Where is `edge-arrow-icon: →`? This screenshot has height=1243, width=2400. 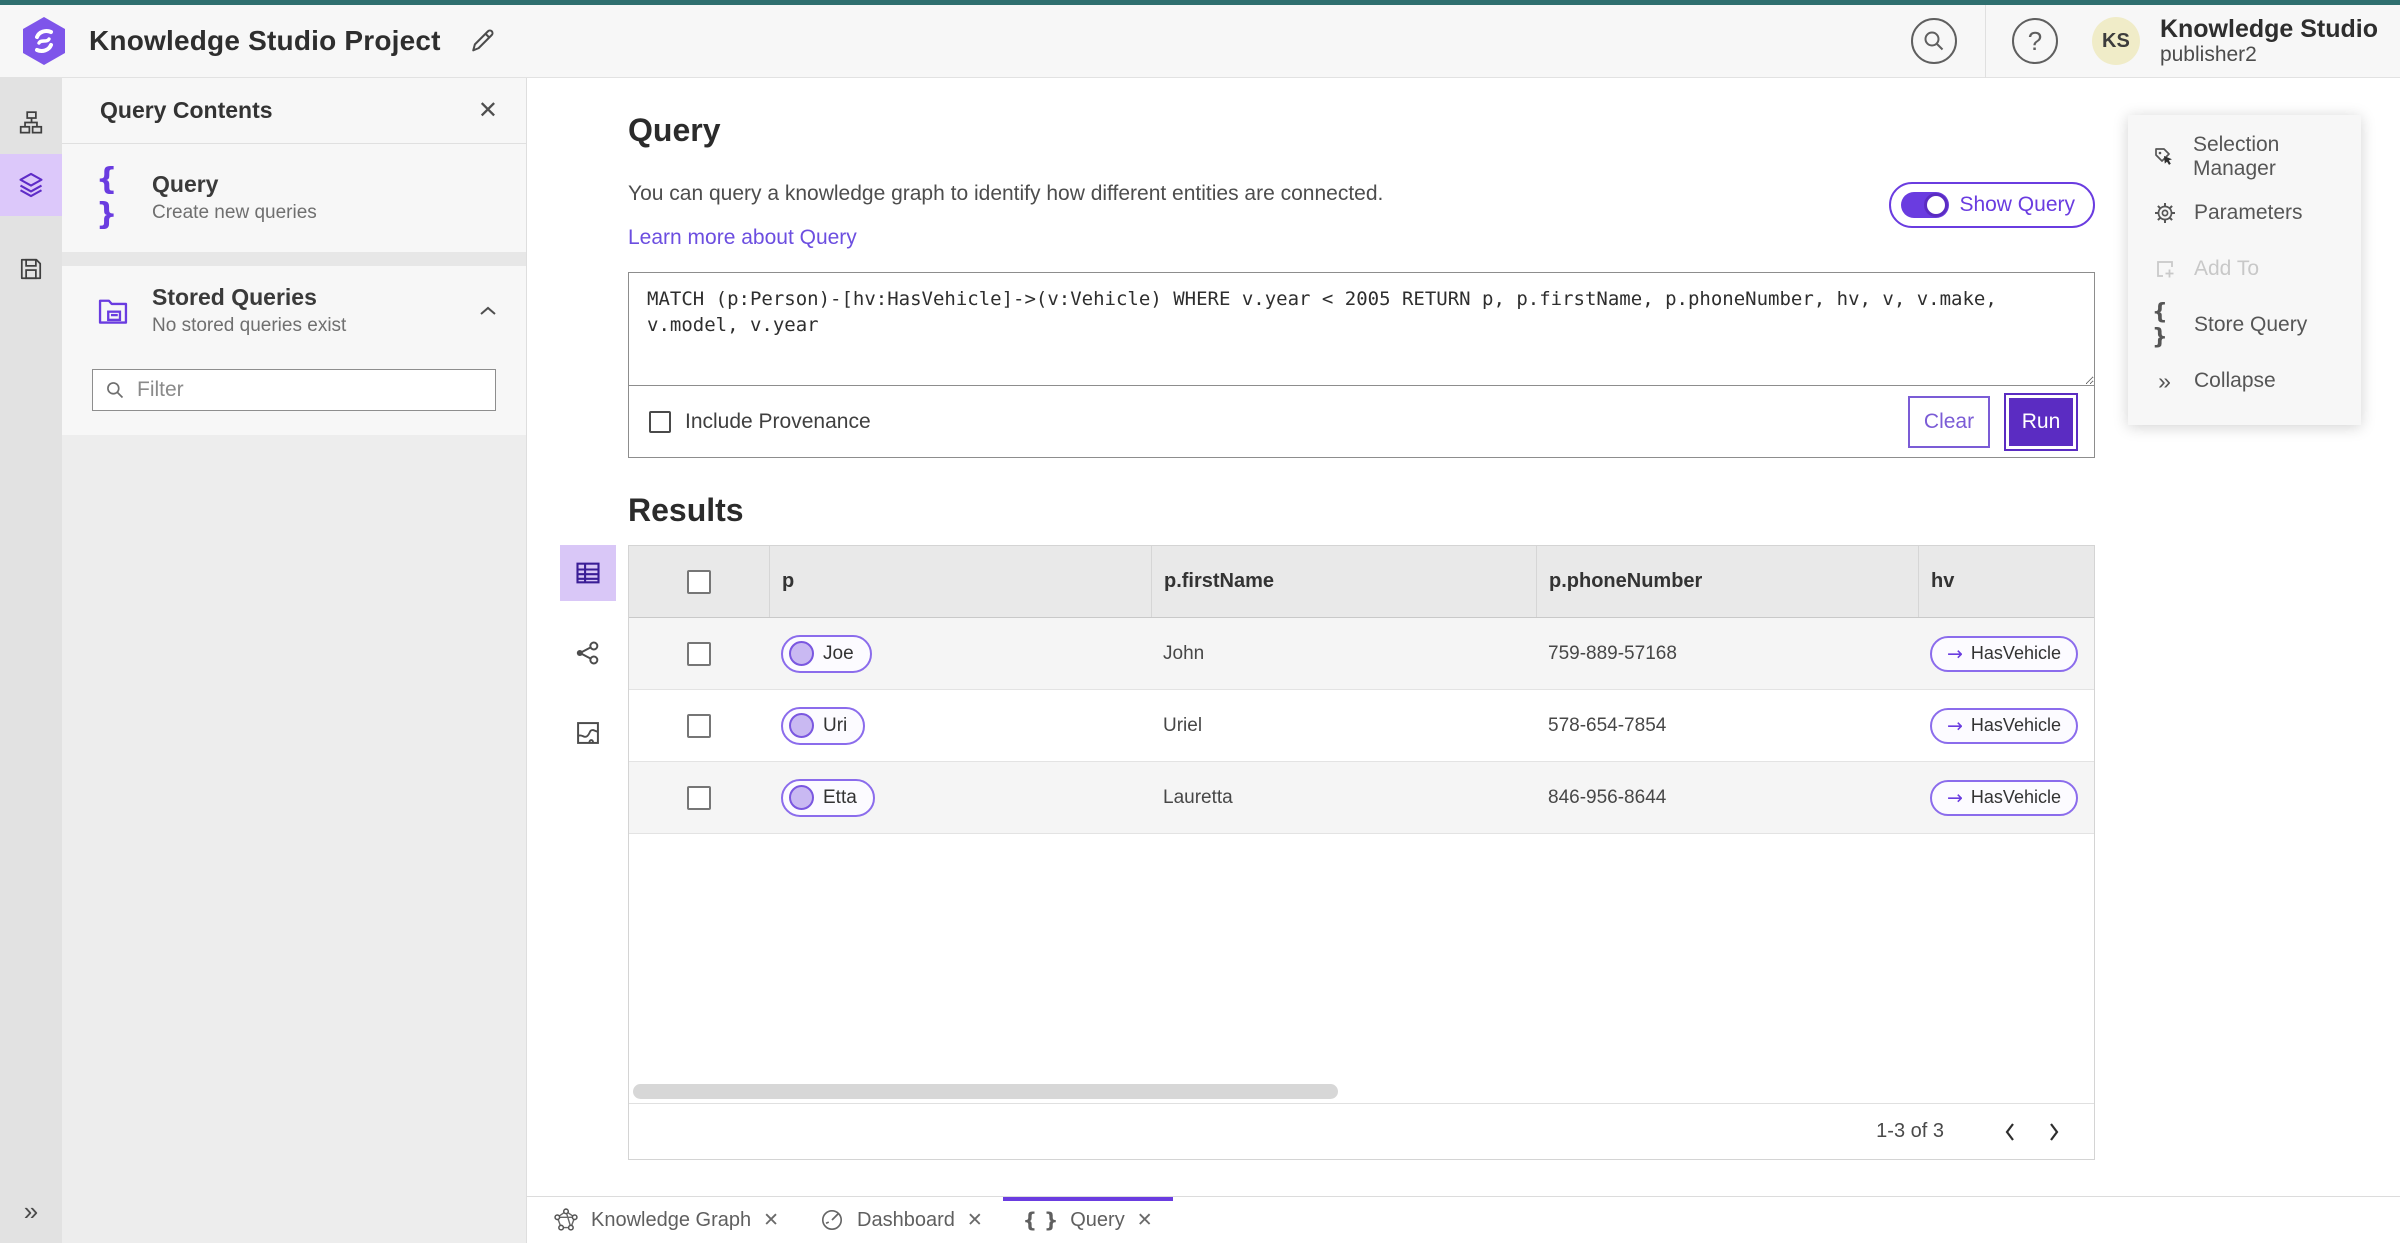 edge-arrow-icon: → is located at coordinates (1955, 797).